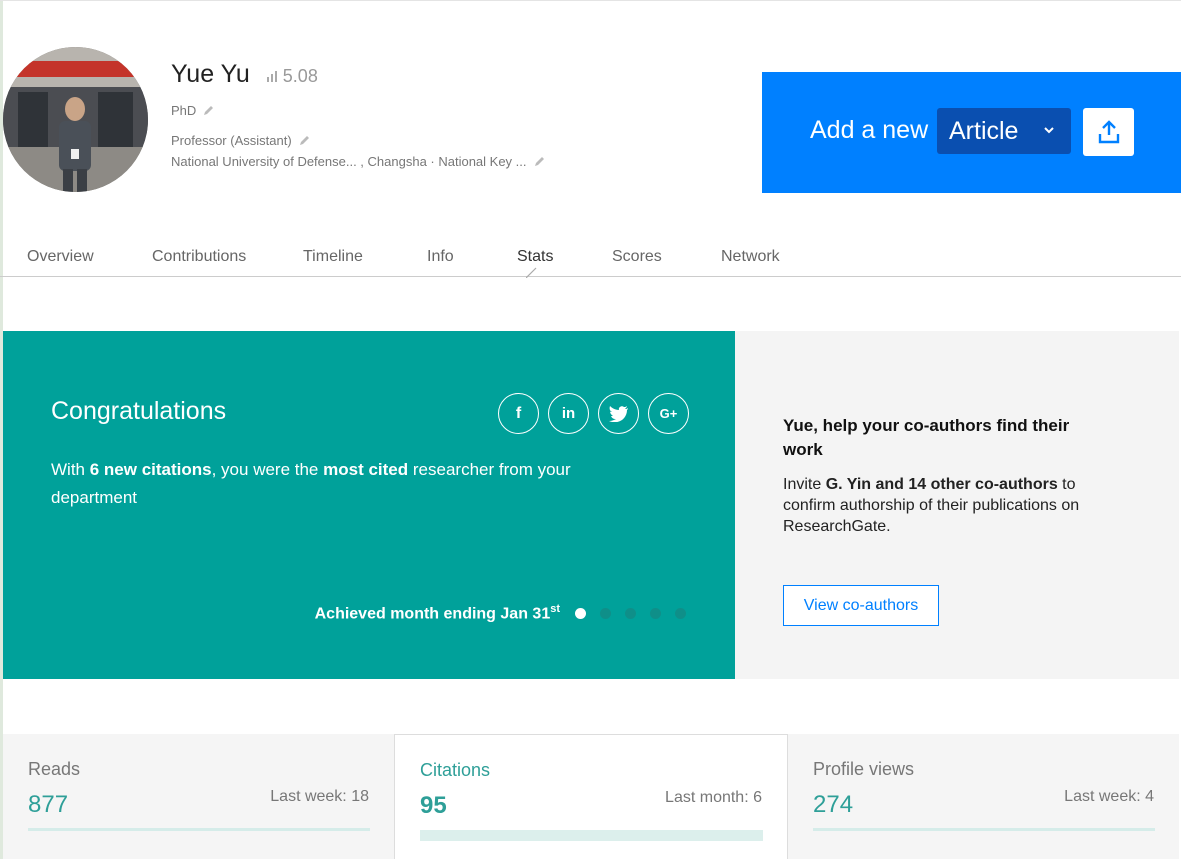 Image resolution: width=1181 pixels, height=859 pixels. I want to click on citations-bar, so click(591, 835).